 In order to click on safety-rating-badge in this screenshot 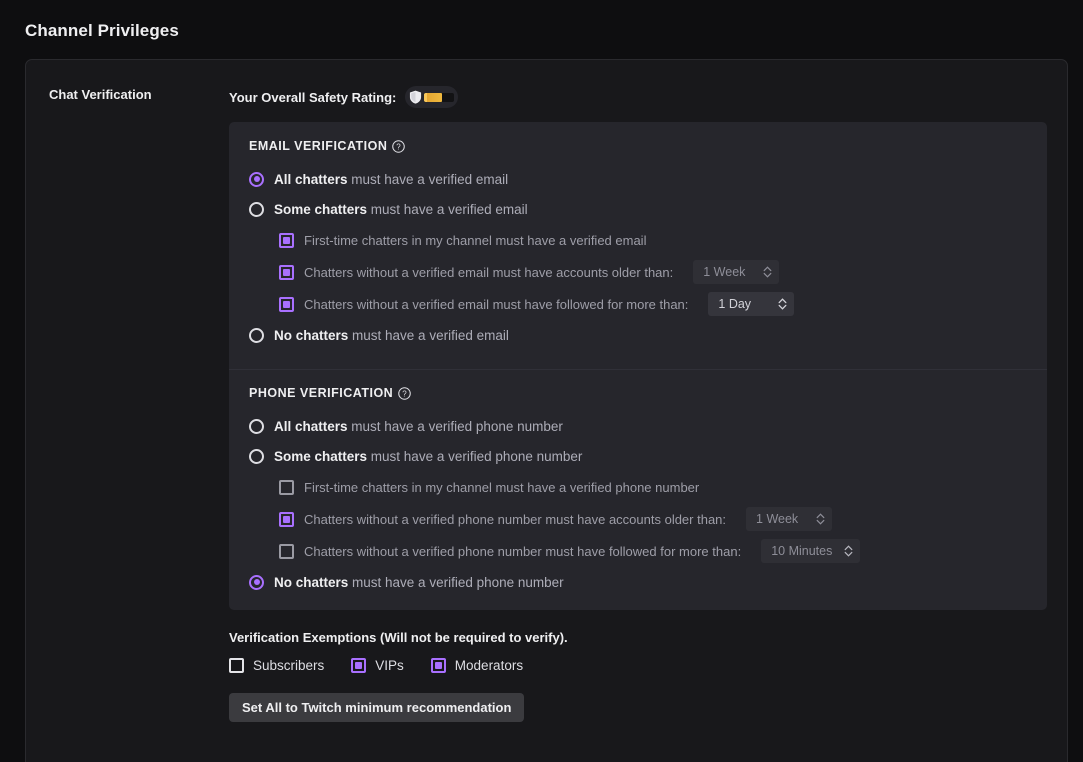, I will do `click(432, 97)`.